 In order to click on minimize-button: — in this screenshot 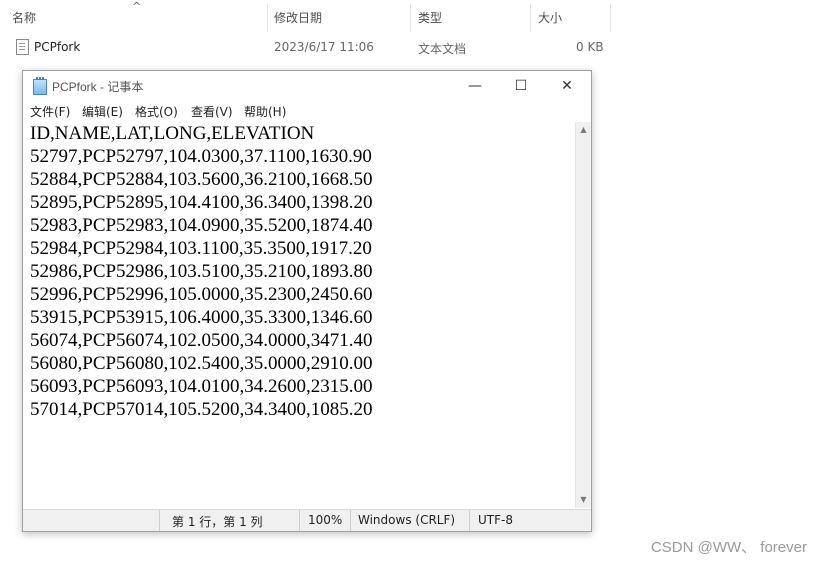, I will do `click(475, 86)`.